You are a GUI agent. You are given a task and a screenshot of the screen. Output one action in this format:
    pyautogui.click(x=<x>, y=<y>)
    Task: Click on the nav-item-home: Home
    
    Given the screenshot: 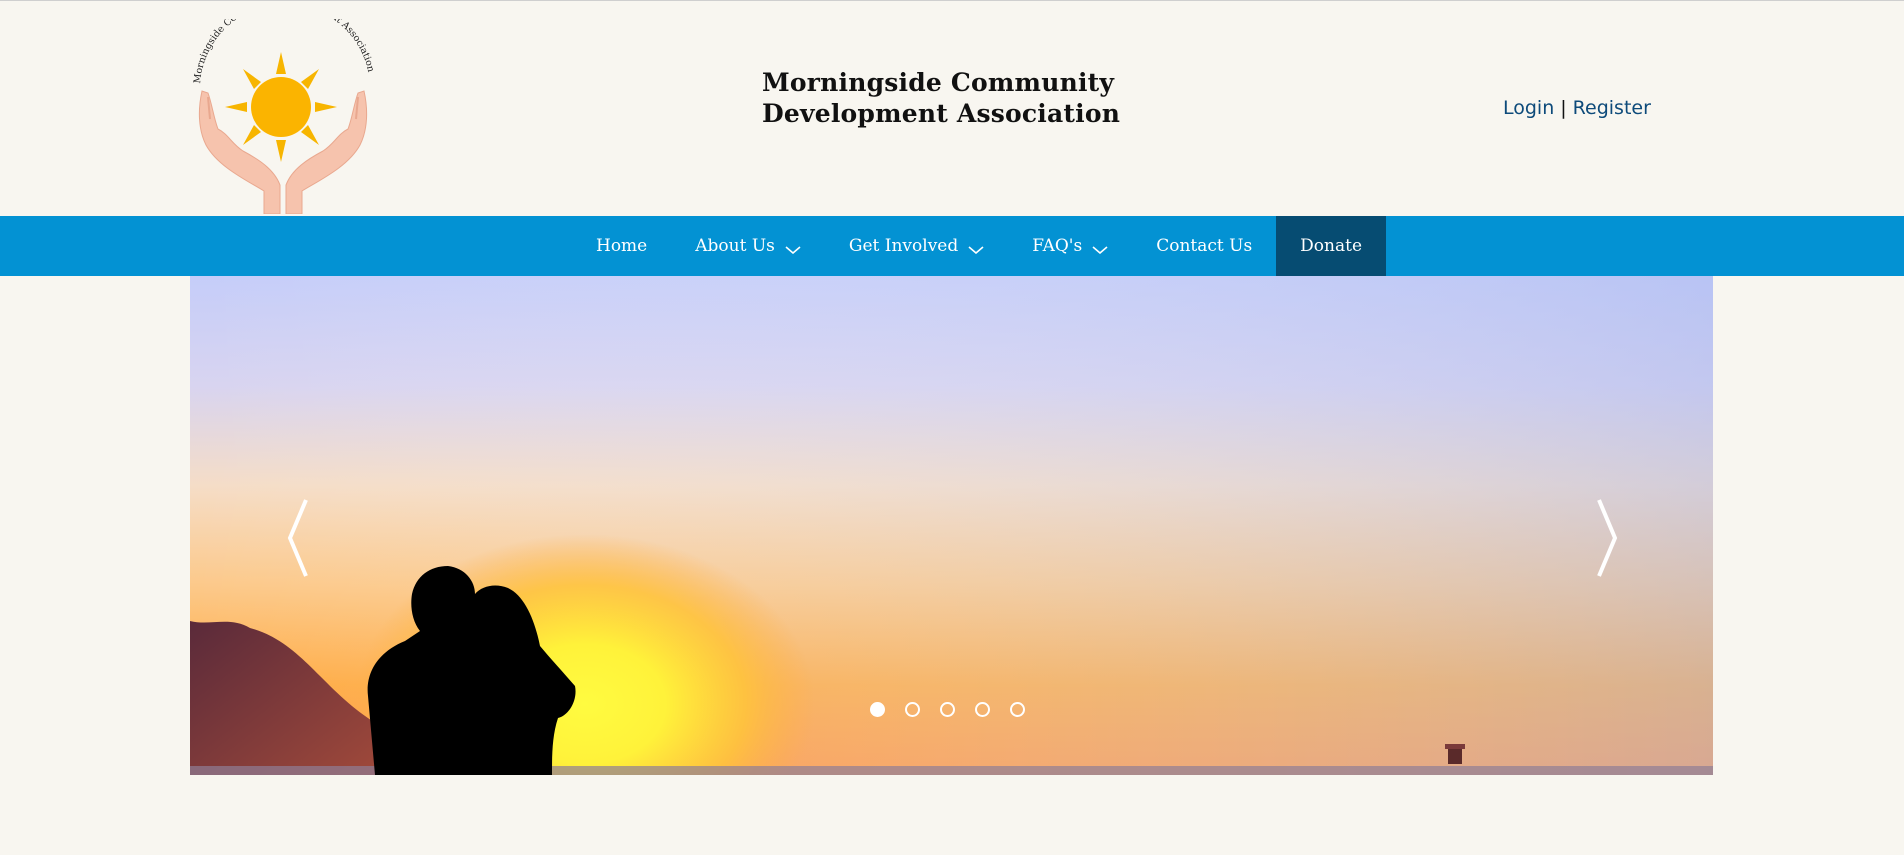 What is the action you would take?
    pyautogui.click(x=621, y=246)
    